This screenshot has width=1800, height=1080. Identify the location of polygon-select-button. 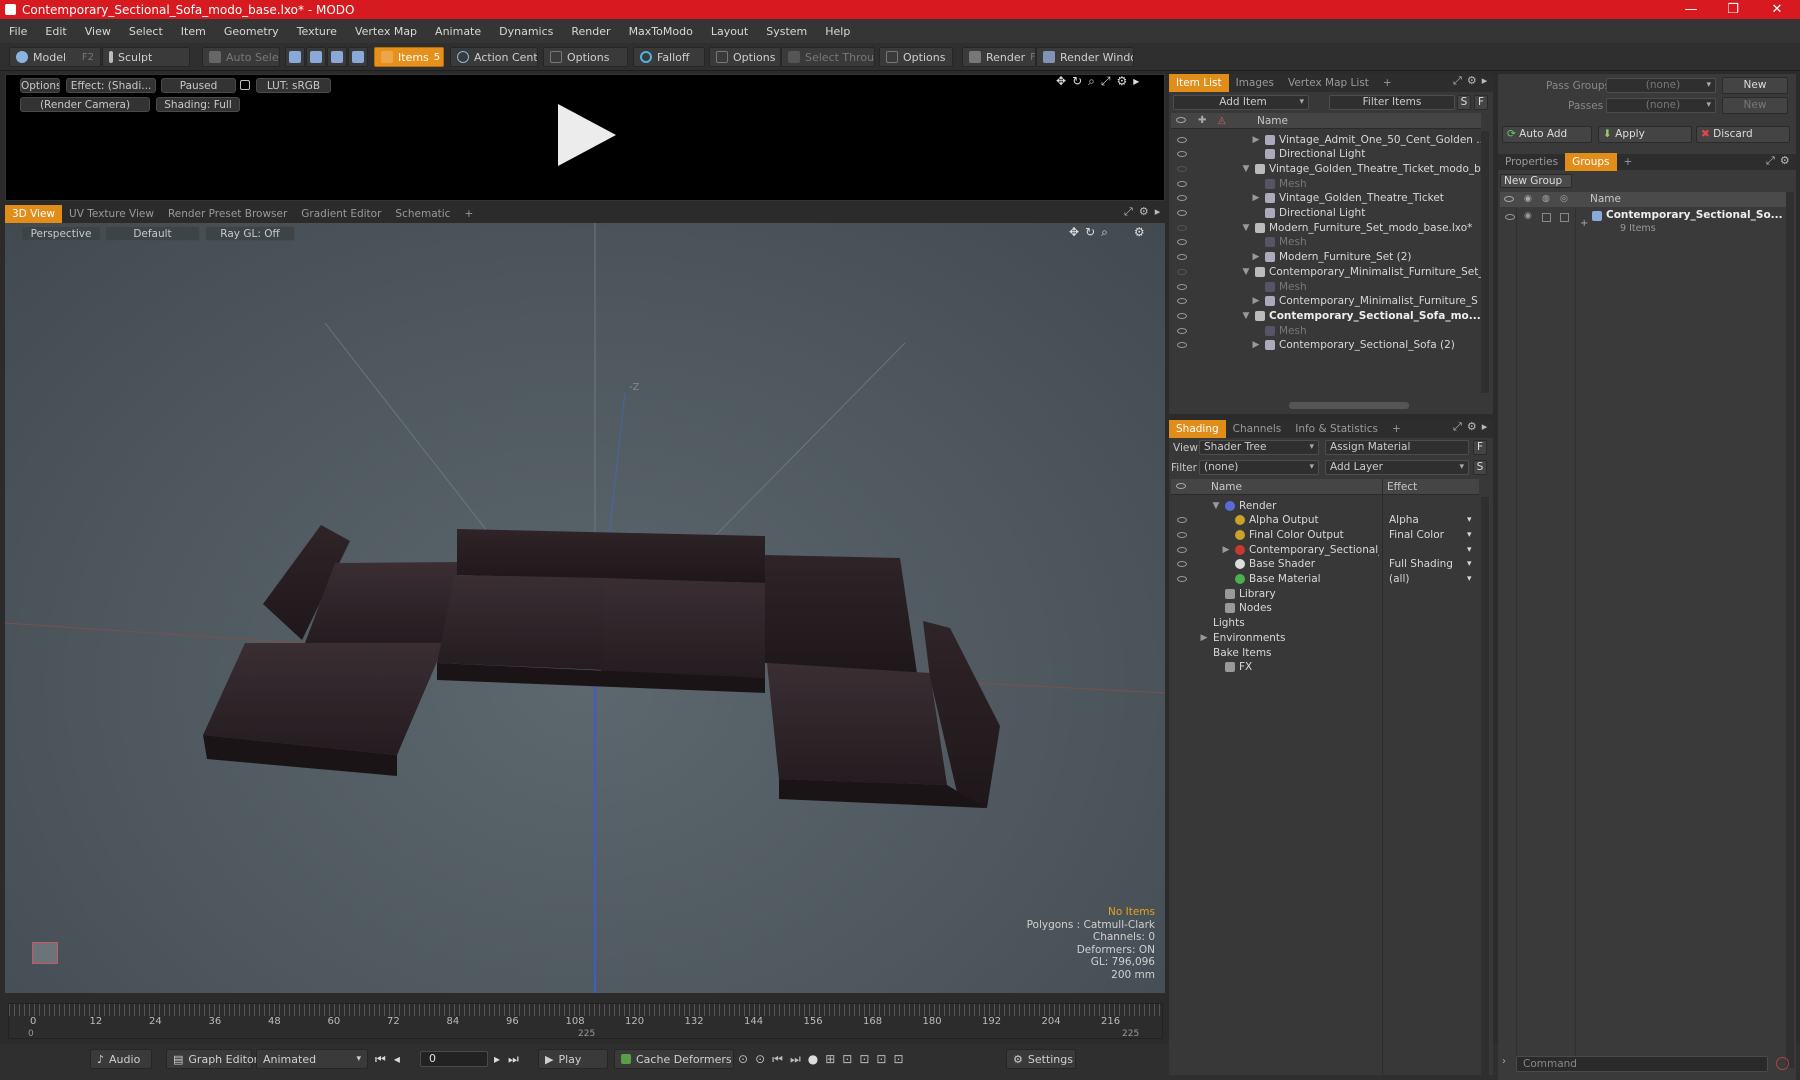
(337, 57).